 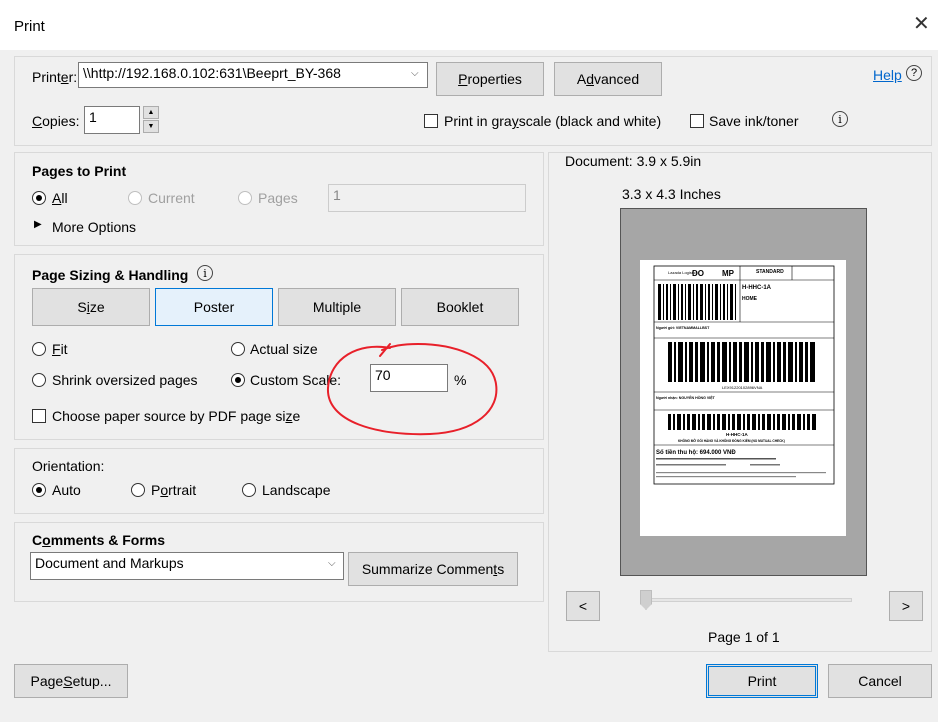 What do you see at coordinates (742, 387) in the screenshot?
I see `label-tracking: LEX91220102896VNA` at bounding box center [742, 387].